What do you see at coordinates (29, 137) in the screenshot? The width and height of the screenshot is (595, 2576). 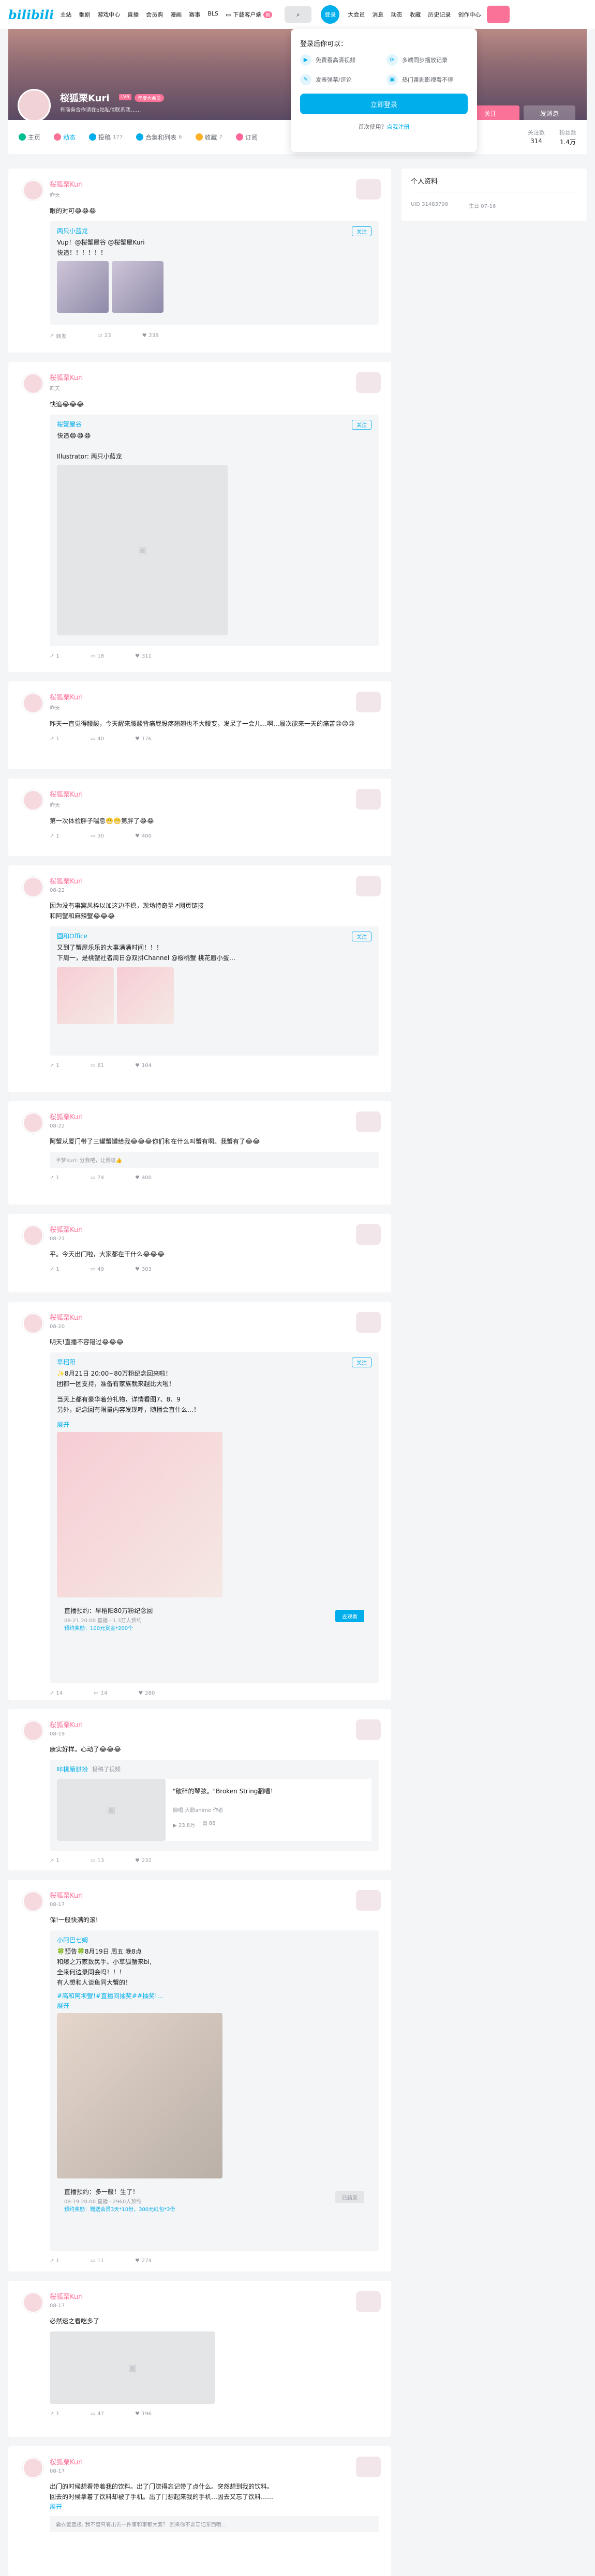 I see `tab-home: 主页` at bounding box center [29, 137].